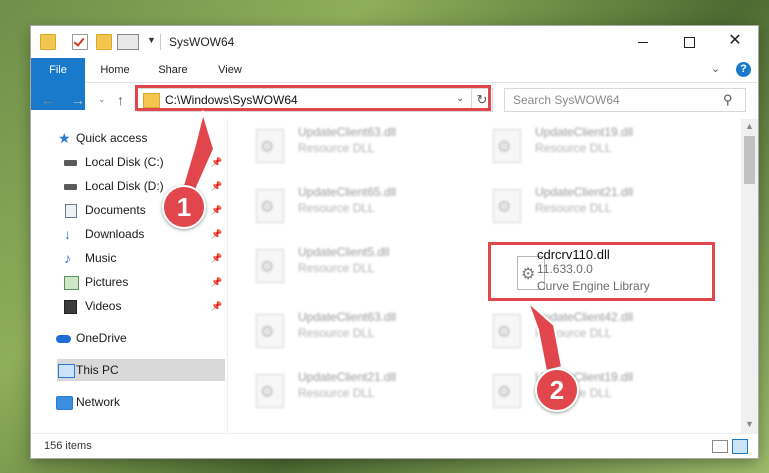 This screenshot has height=473, width=769. I want to click on sidebar-item-local-disk-c: Local Disk (C:) 📌, so click(129, 162).